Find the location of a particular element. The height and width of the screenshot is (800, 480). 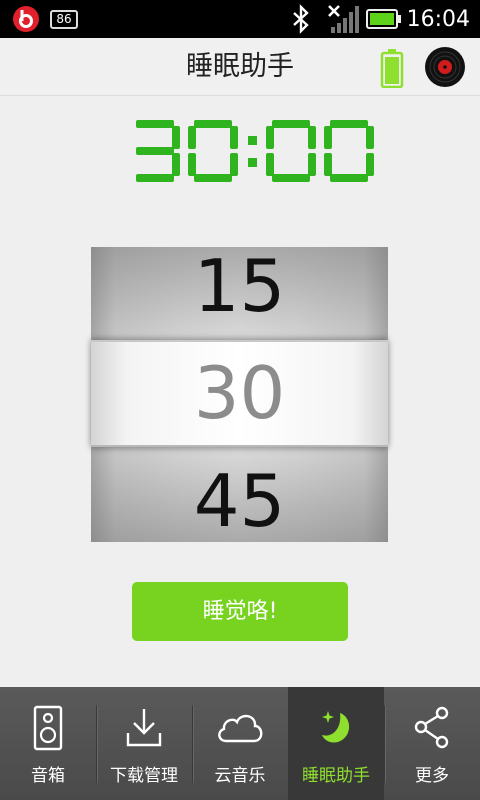

timer-digit-0-segment-c is located at coordinates (176, 164).